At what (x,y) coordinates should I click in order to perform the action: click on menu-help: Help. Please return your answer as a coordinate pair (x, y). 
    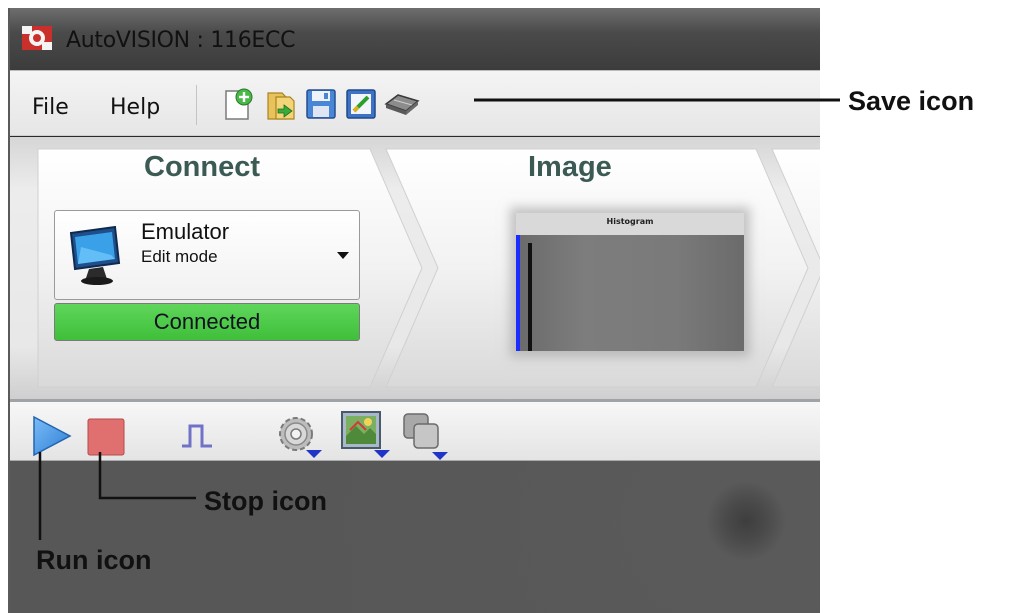
    Looking at the image, I should click on (135, 107).